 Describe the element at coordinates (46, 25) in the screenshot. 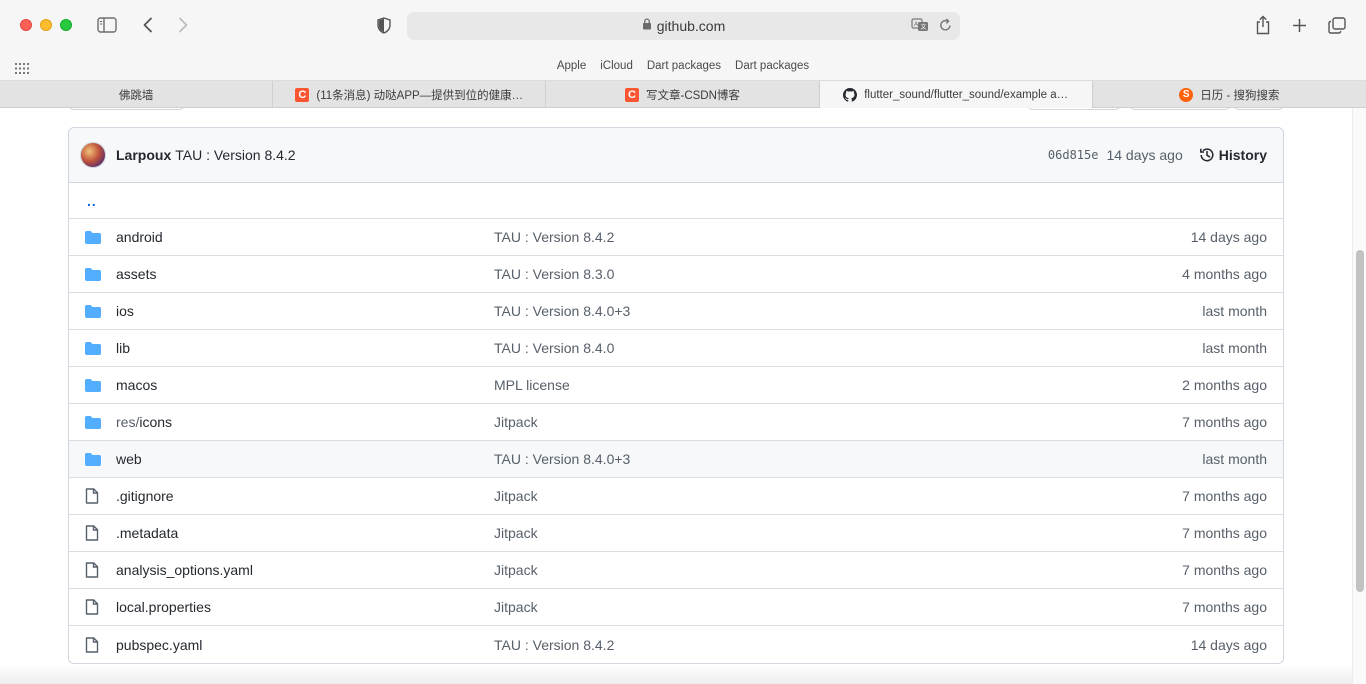

I see `window-minimize-button` at that location.